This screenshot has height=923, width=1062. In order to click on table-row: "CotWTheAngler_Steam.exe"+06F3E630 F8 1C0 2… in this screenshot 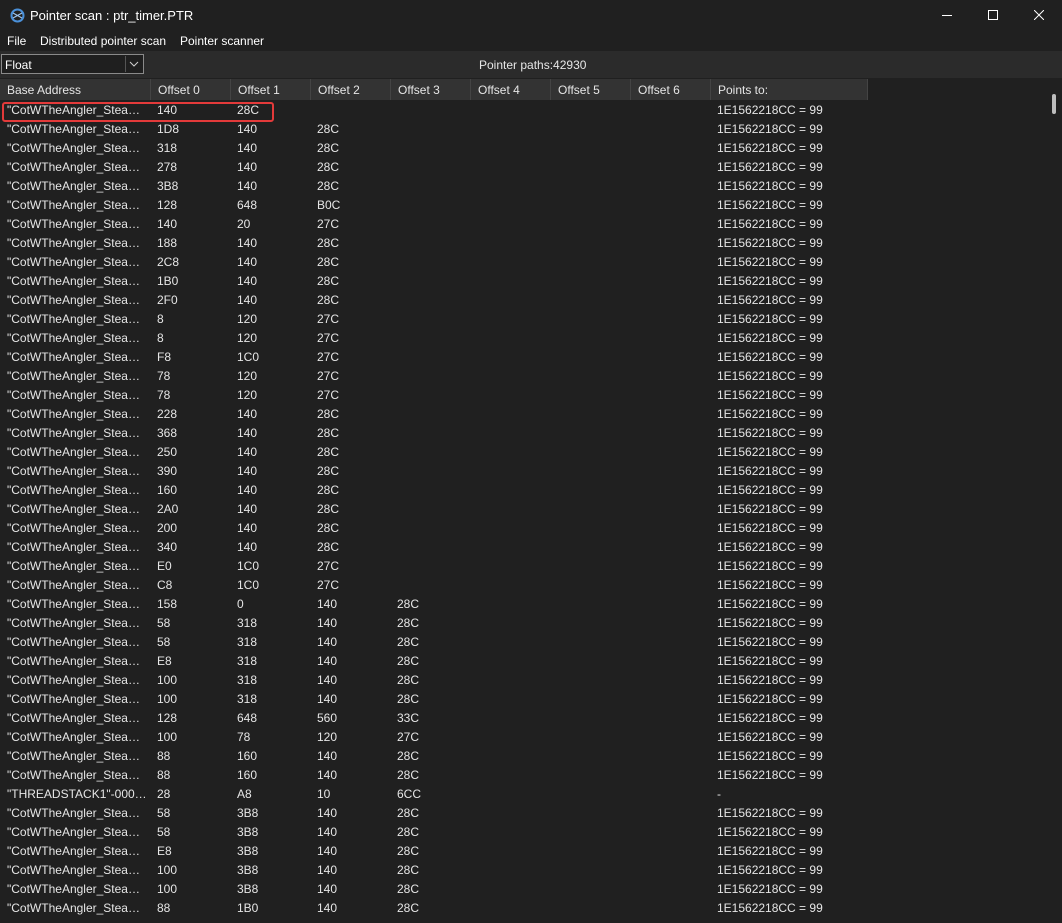, I will do `click(523, 356)`.